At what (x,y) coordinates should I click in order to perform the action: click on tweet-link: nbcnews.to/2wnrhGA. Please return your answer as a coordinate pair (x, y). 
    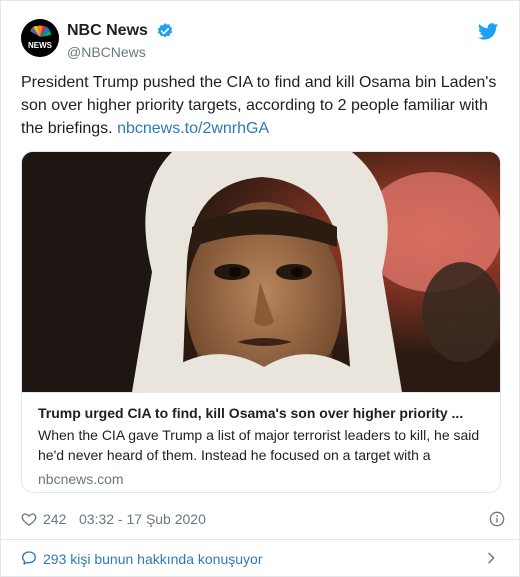
    Looking at the image, I should click on (193, 128).